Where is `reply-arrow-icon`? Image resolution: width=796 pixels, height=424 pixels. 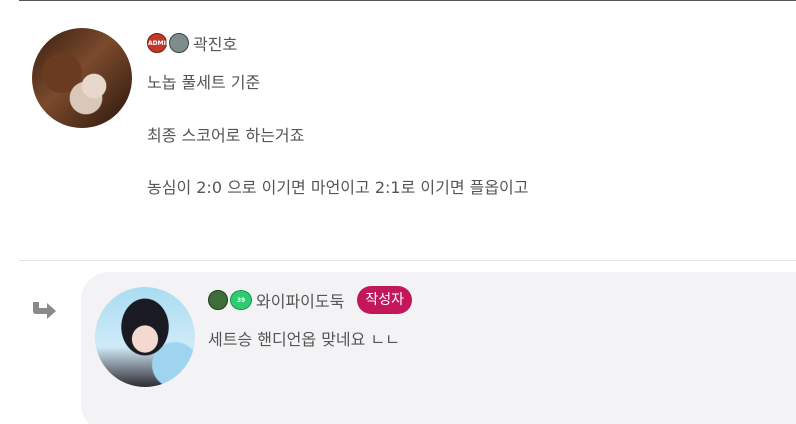 reply-arrow-icon is located at coordinates (44, 310).